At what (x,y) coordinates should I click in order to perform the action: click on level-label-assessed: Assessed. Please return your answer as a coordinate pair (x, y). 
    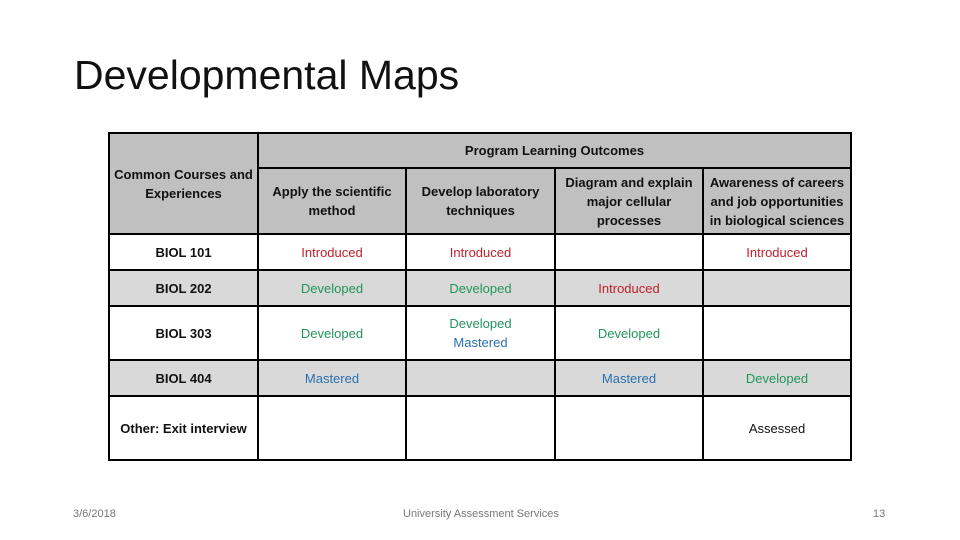
    Looking at the image, I should click on (777, 428).